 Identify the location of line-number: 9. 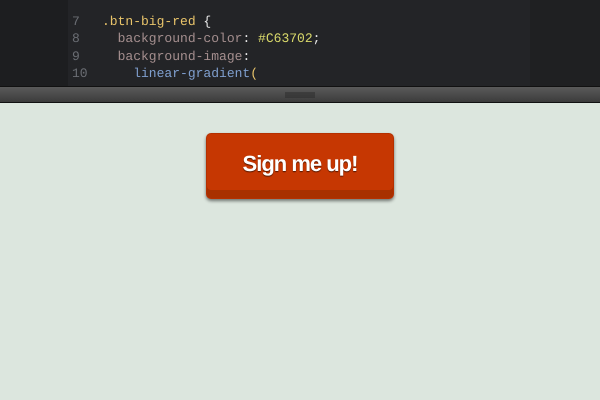
(76, 56).